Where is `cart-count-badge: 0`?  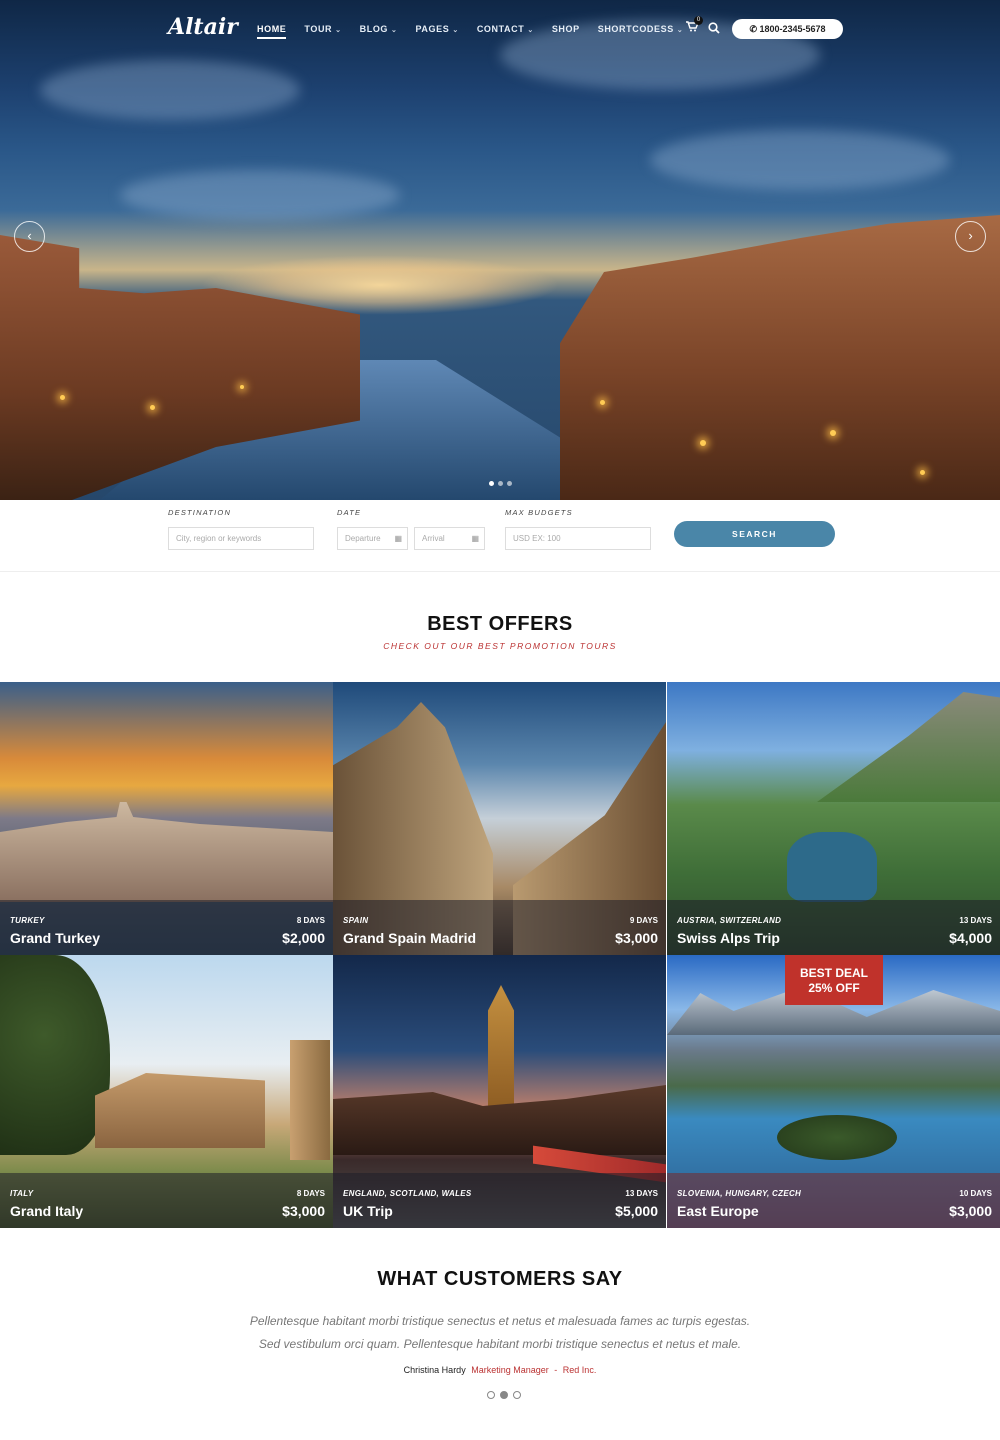 cart-count-badge: 0 is located at coordinates (698, 20).